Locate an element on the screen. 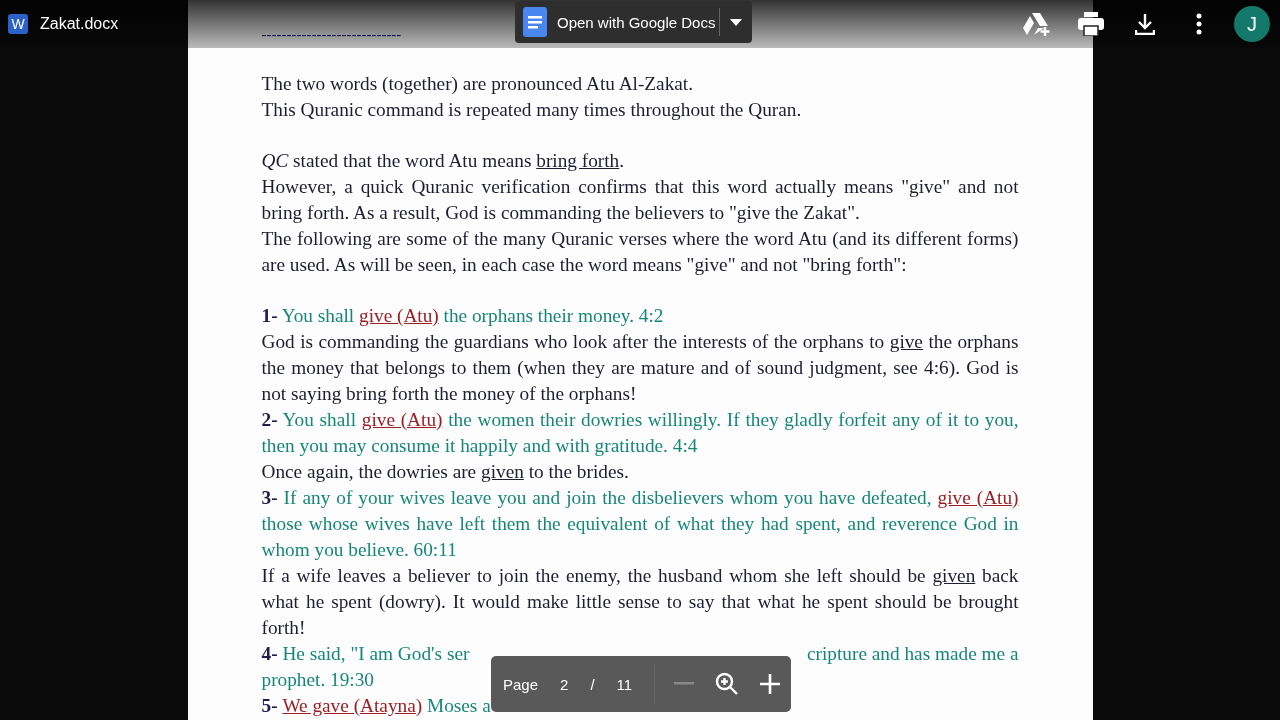 The width and height of the screenshot is (1280, 720). paragraph: If a wife leaves a believer to join the enemy, the husband whom she left should be given back what he spent (dowry). It would make little sense to say that what he spent should be brought forth! is located at coordinates (640, 602).